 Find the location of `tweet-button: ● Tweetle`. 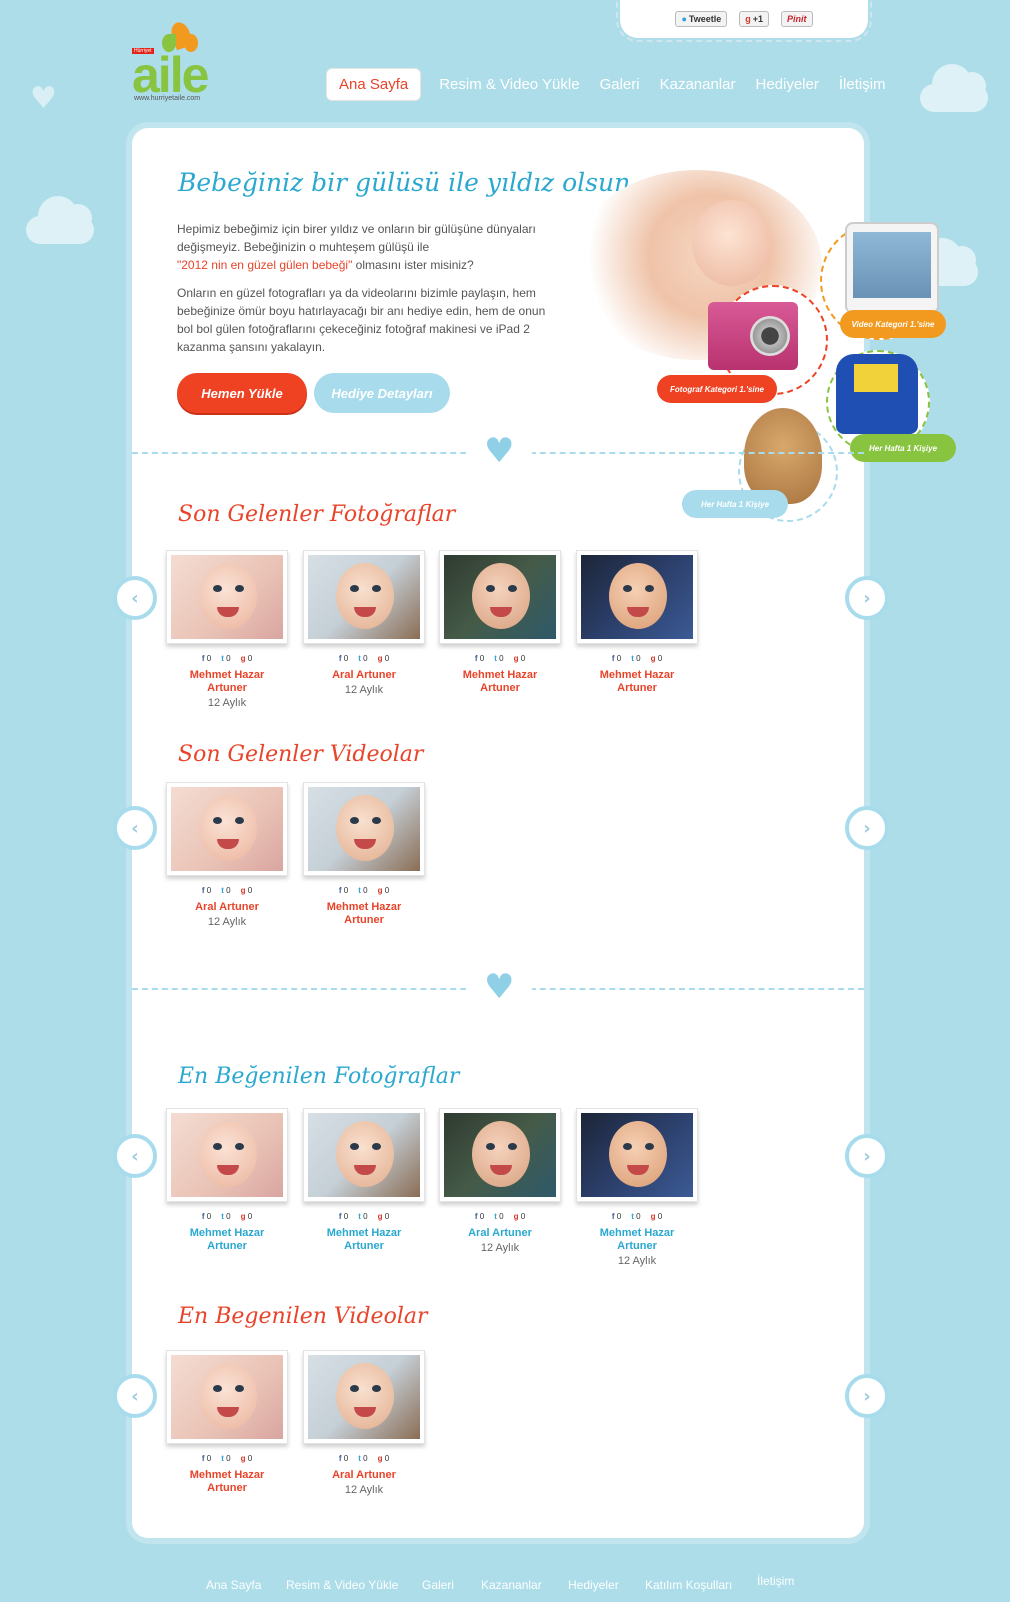

tweet-button: ● Tweetle is located at coordinates (701, 19).